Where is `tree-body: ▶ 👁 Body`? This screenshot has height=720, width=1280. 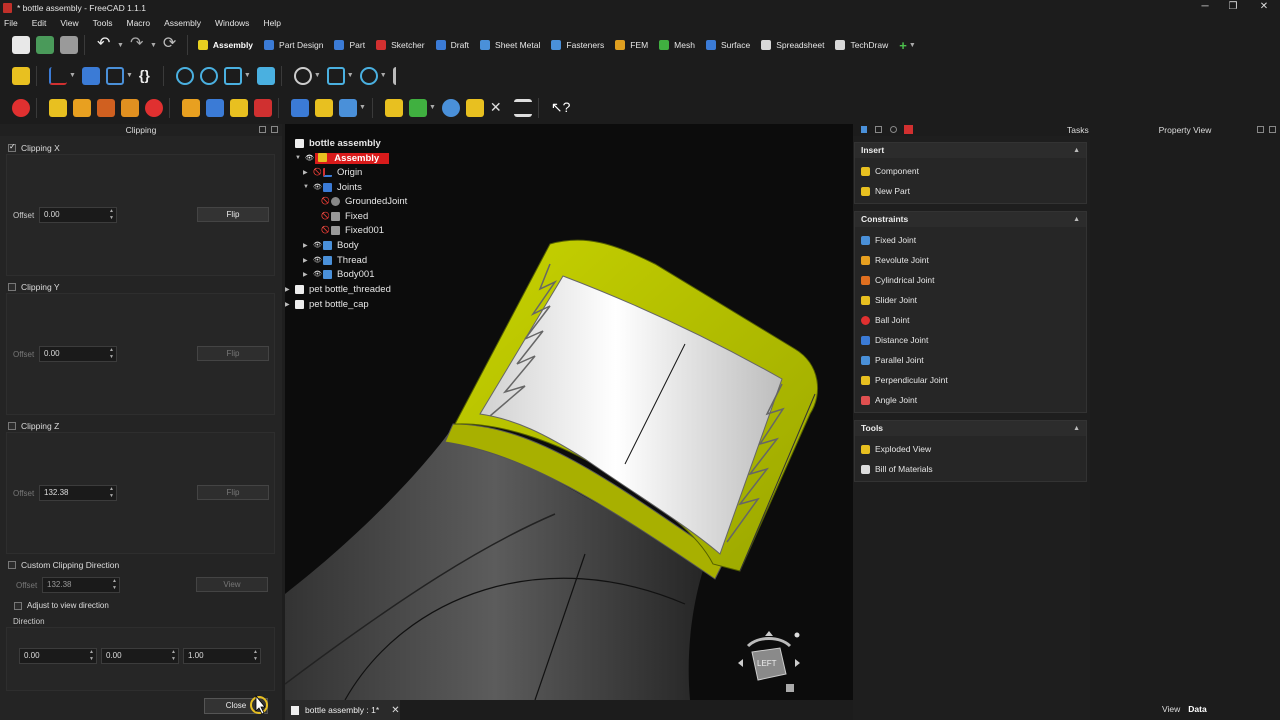 tree-body: ▶ 👁 Body is located at coordinates (331, 245).